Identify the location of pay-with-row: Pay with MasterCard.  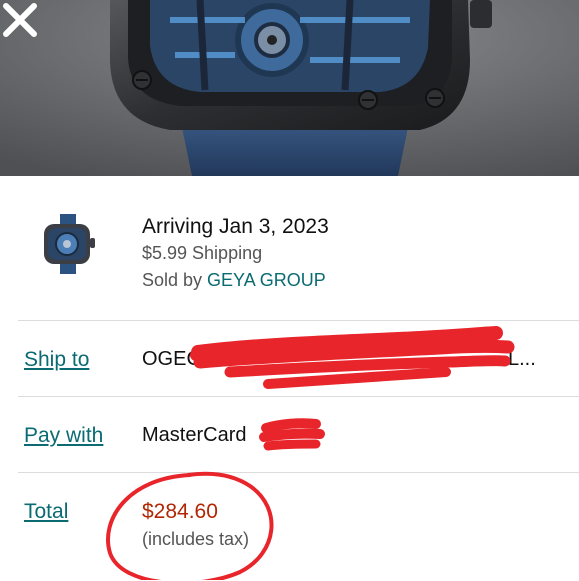
(298, 434).